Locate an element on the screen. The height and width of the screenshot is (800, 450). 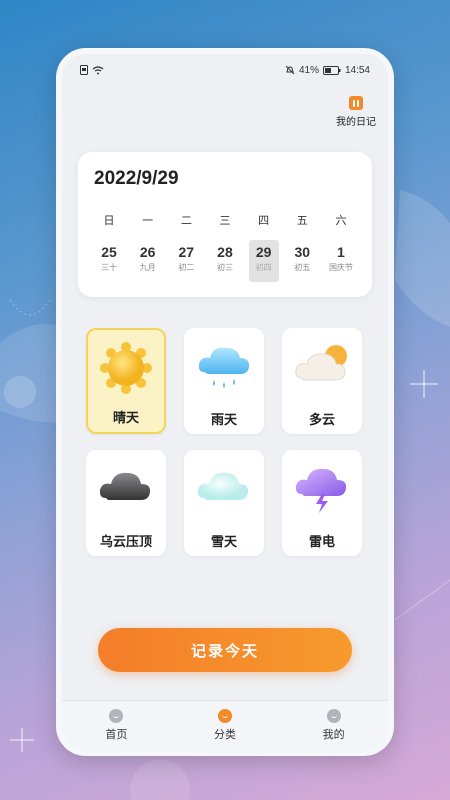
battery-icon is located at coordinates (331, 70).